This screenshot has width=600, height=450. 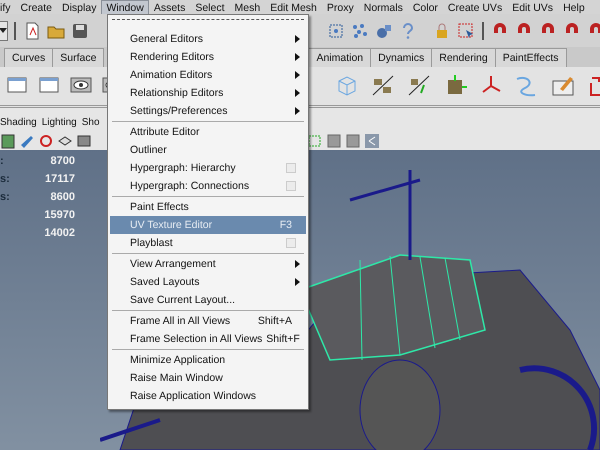 What do you see at coordinates (574, 7) in the screenshot?
I see `menu-title: Help` at bounding box center [574, 7].